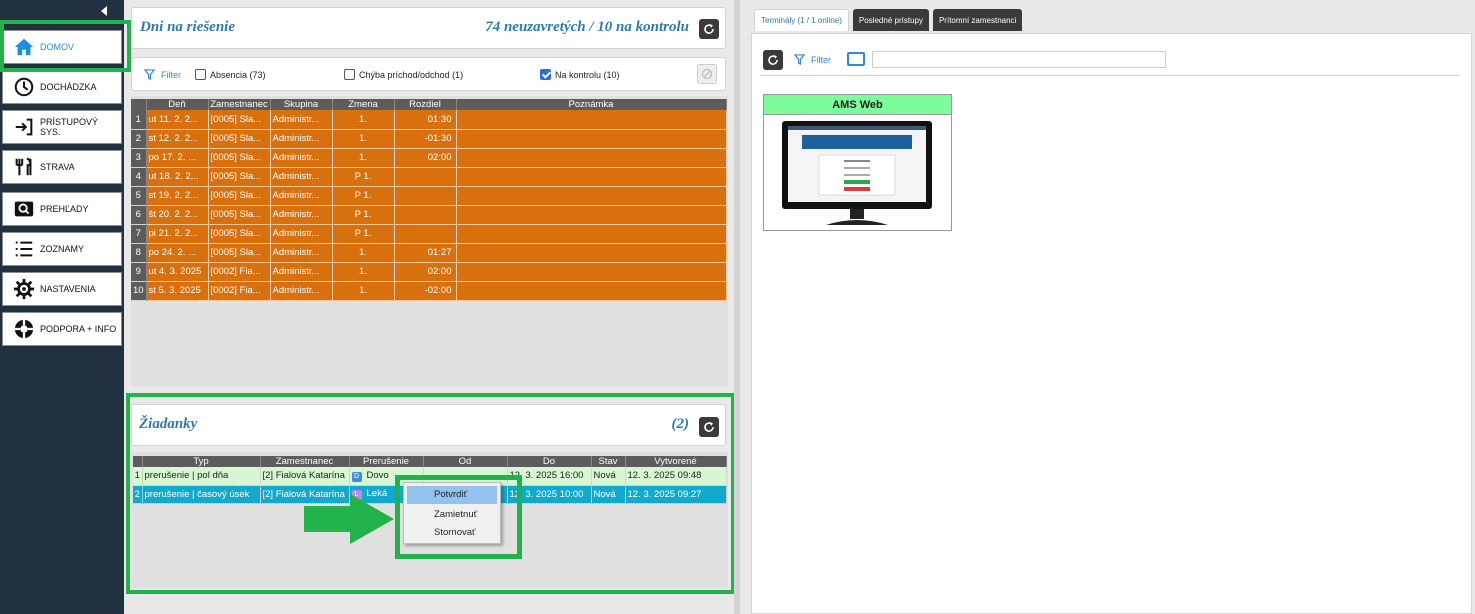 This screenshot has height=614, width=1475. Describe the element at coordinates (168, 424) in the screenshot. I see `requests-panel-title: Žiadanky` at that location.